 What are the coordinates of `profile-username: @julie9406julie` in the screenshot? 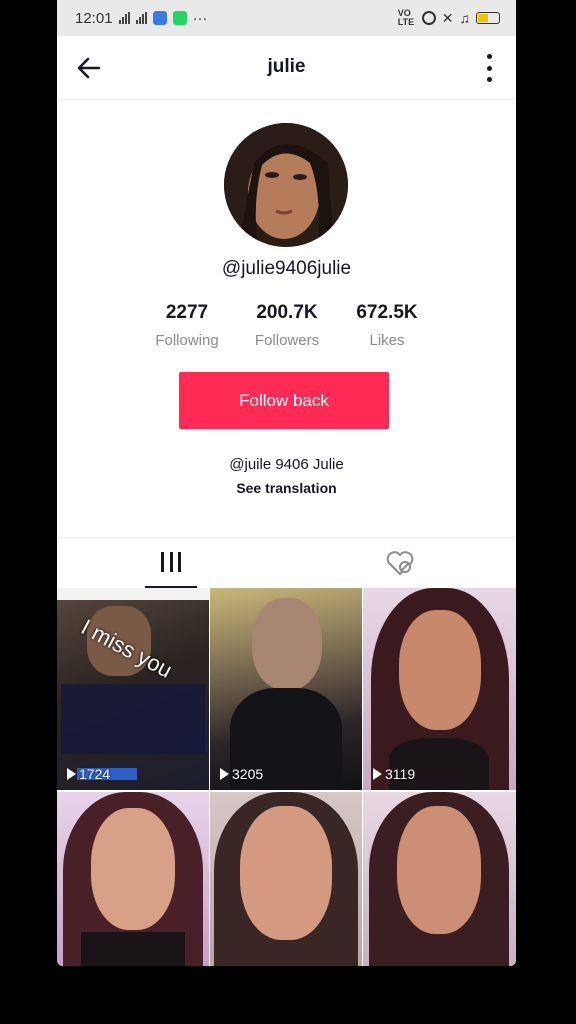 It's located at (286, 268).